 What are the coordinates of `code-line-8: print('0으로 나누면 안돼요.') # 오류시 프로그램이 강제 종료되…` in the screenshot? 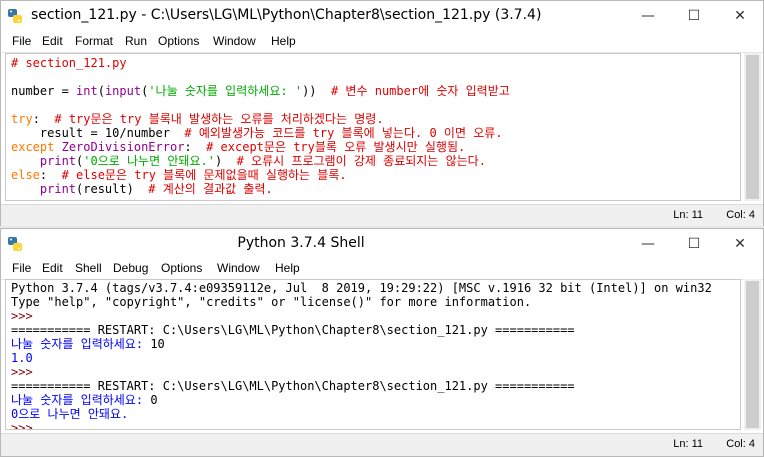 It's located at (262, 161).